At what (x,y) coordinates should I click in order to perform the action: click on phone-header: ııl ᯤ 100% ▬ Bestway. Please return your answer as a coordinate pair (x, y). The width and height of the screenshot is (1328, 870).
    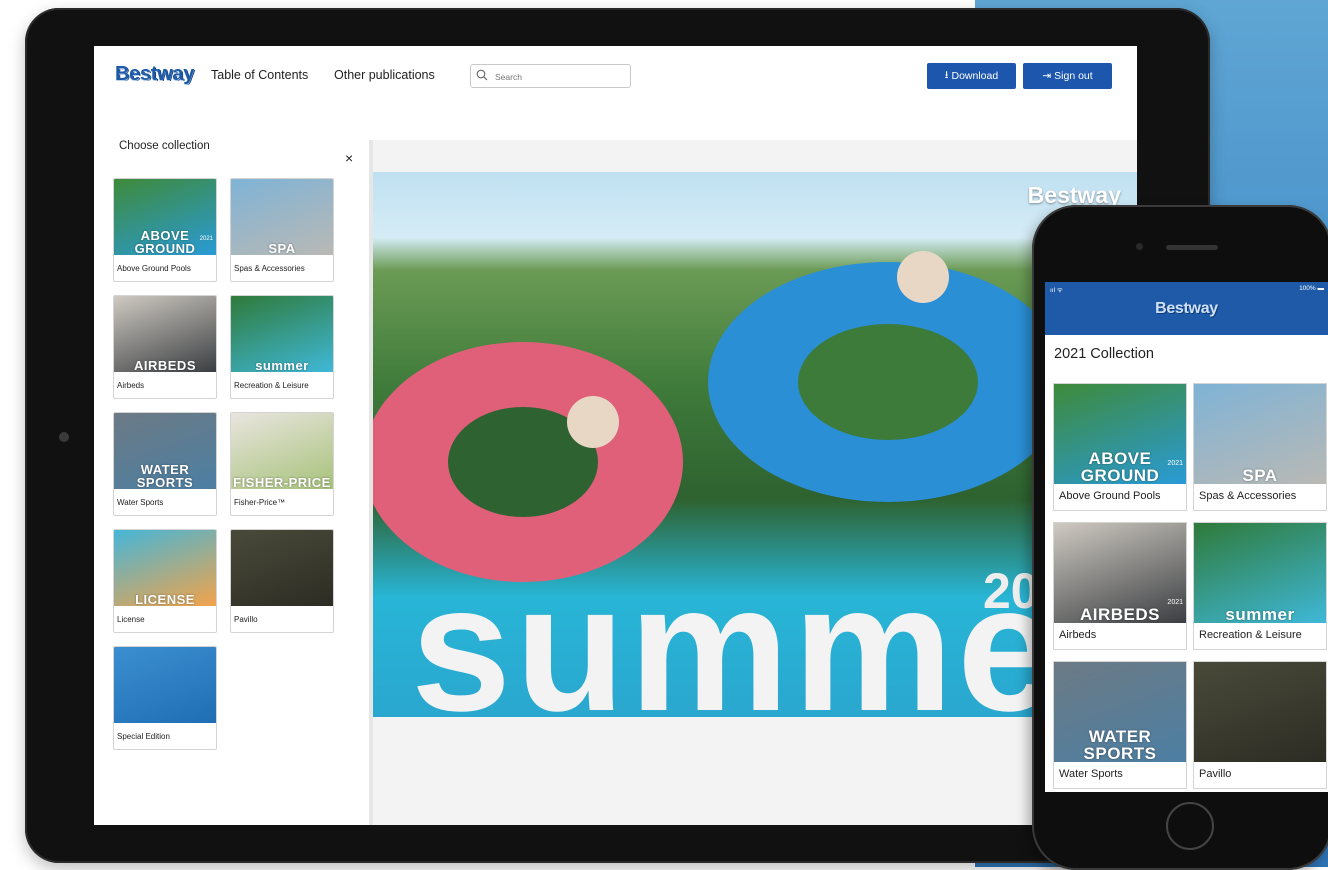
    Looking at the image, I should click on (1186, 308).